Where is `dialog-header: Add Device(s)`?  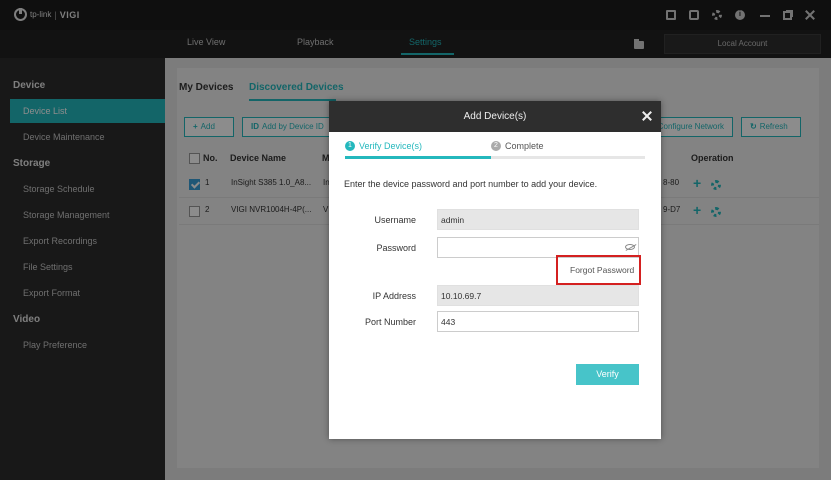 dialog-header: Add Device(s) is located at coordinates (495, 116).